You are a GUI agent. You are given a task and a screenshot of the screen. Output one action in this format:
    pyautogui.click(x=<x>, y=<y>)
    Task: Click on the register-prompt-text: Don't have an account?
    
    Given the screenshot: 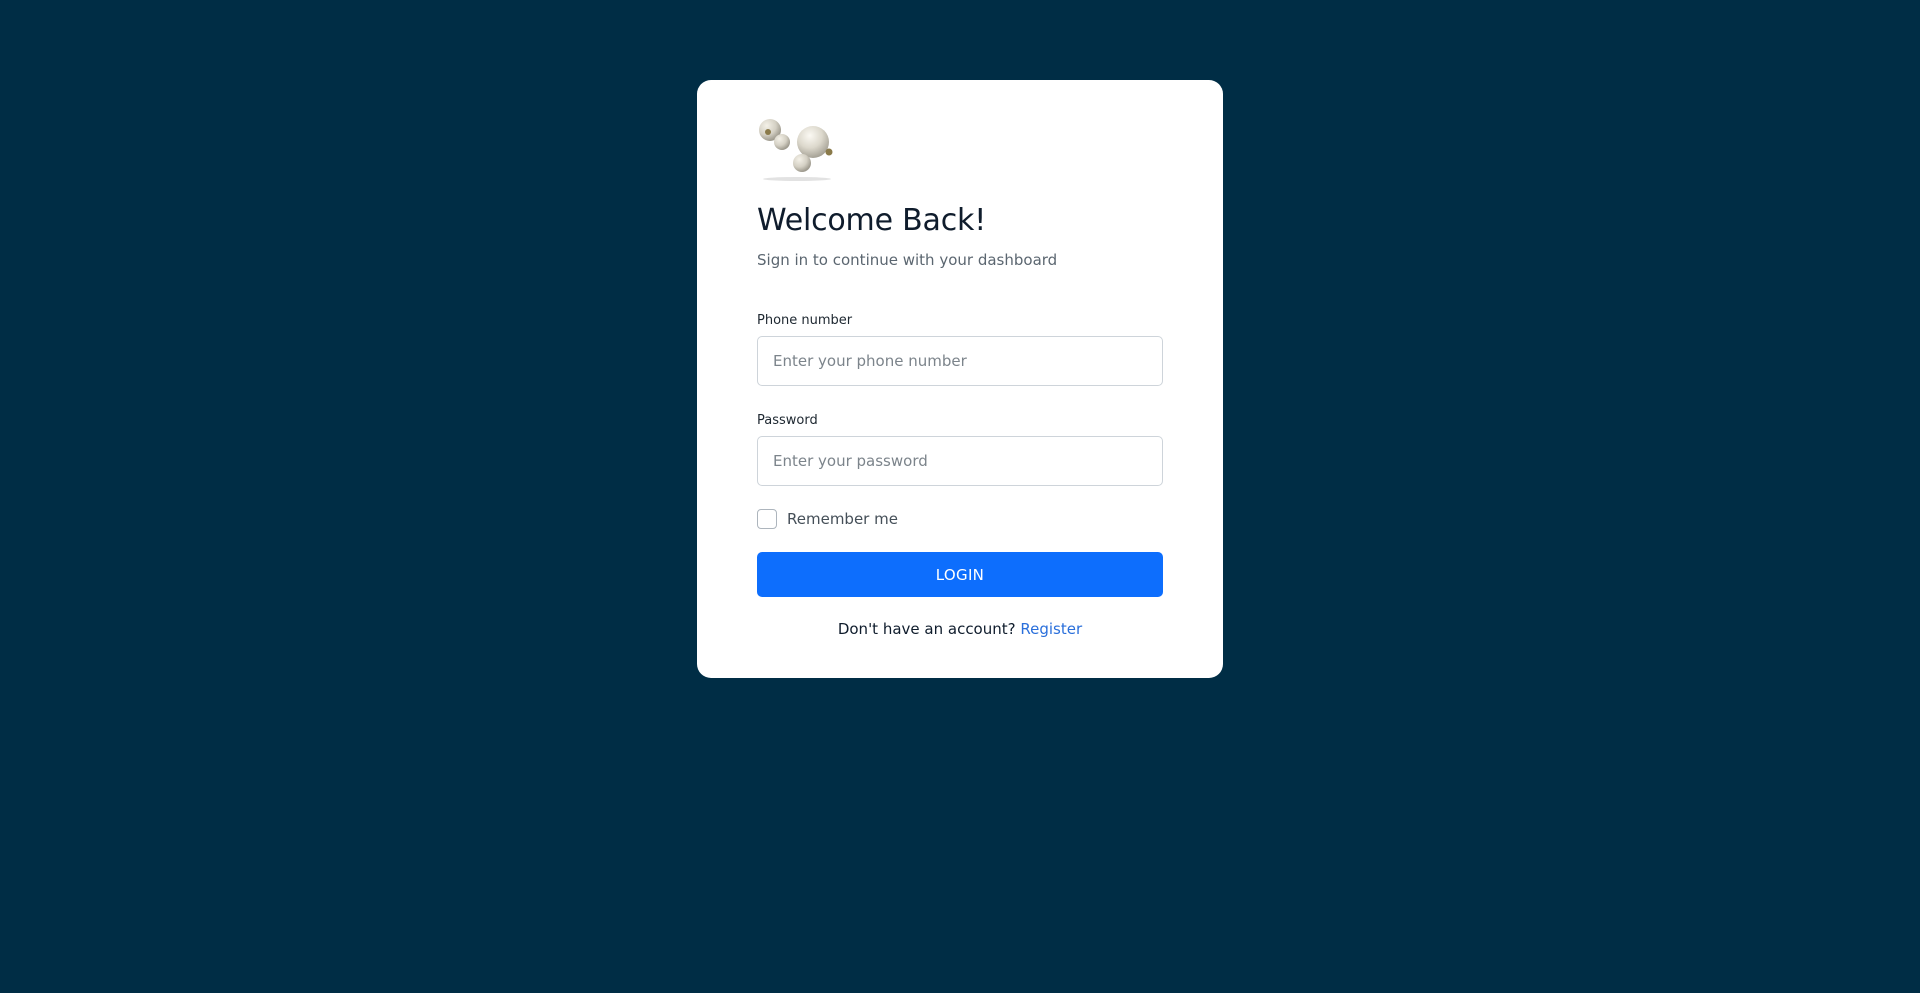 What is the action you would take?
    pyautogui.click(x=926, y=629)
    